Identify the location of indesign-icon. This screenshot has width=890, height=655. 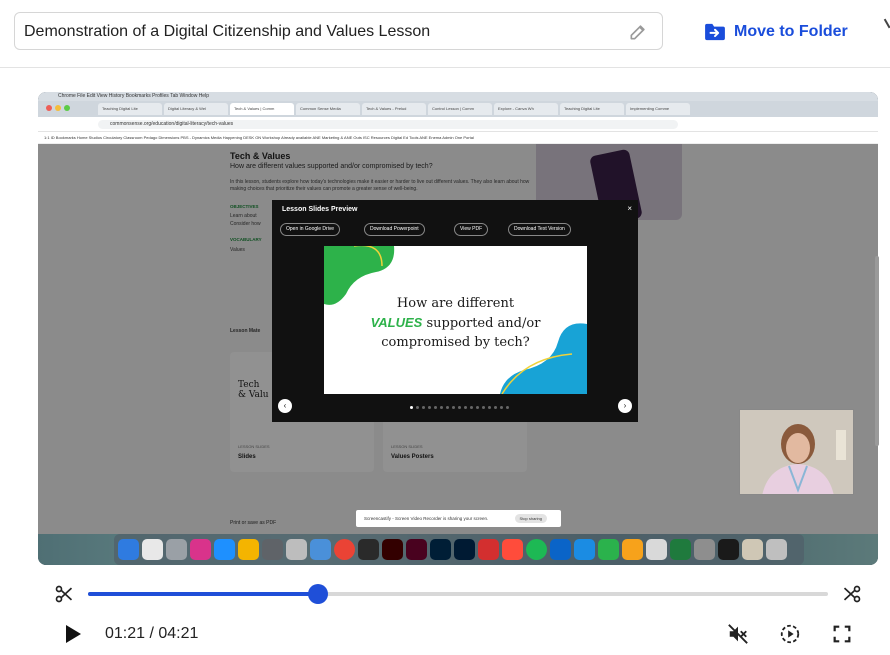
(416, 549).